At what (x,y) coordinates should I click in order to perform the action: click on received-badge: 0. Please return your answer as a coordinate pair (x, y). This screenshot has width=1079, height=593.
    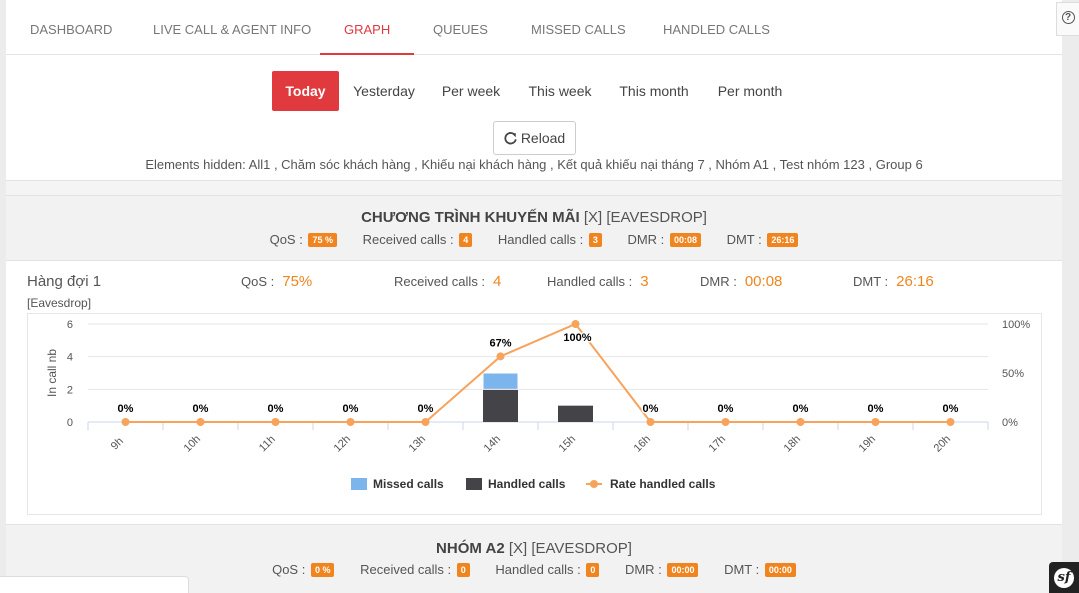
    Looking at the image, I should click on (463, 570).